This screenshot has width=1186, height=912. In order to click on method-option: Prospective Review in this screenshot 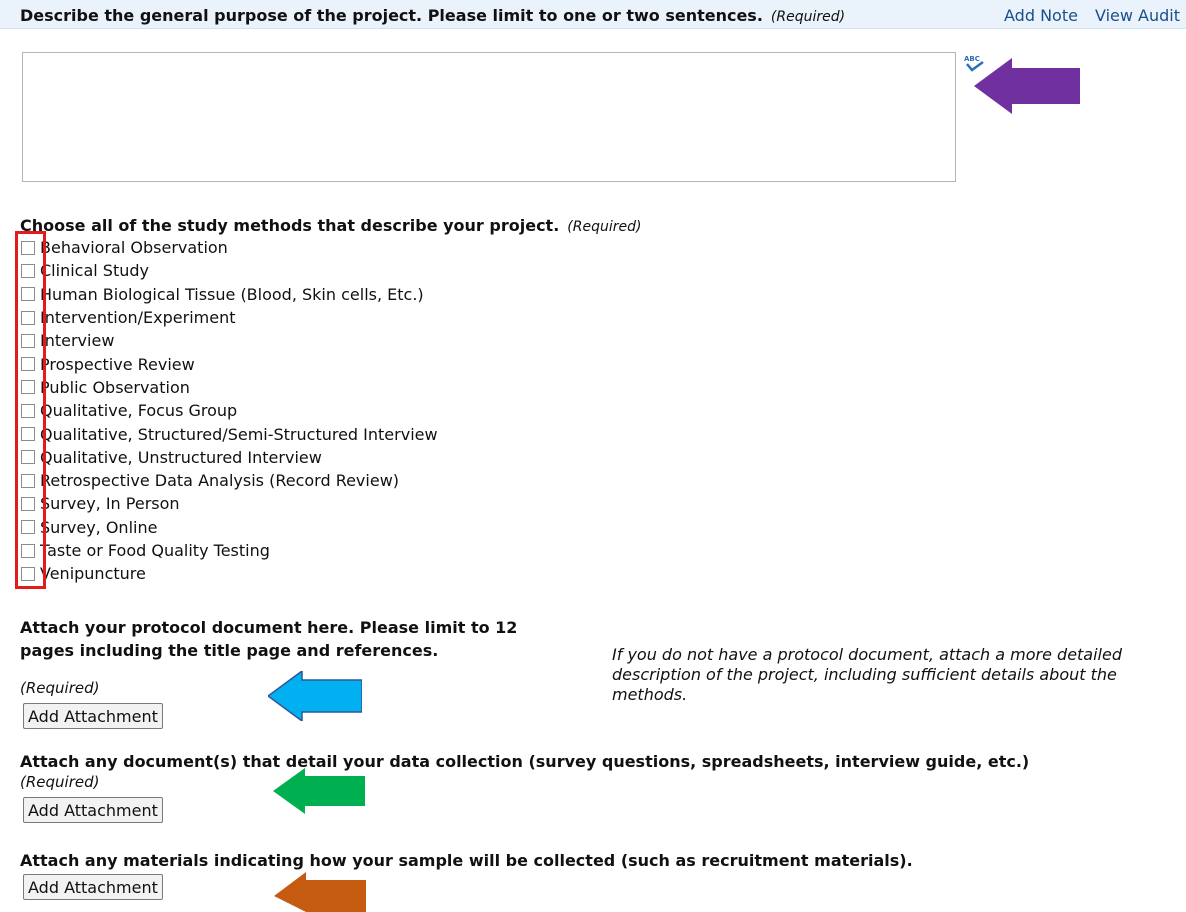, I will do `click(229, 363)`.